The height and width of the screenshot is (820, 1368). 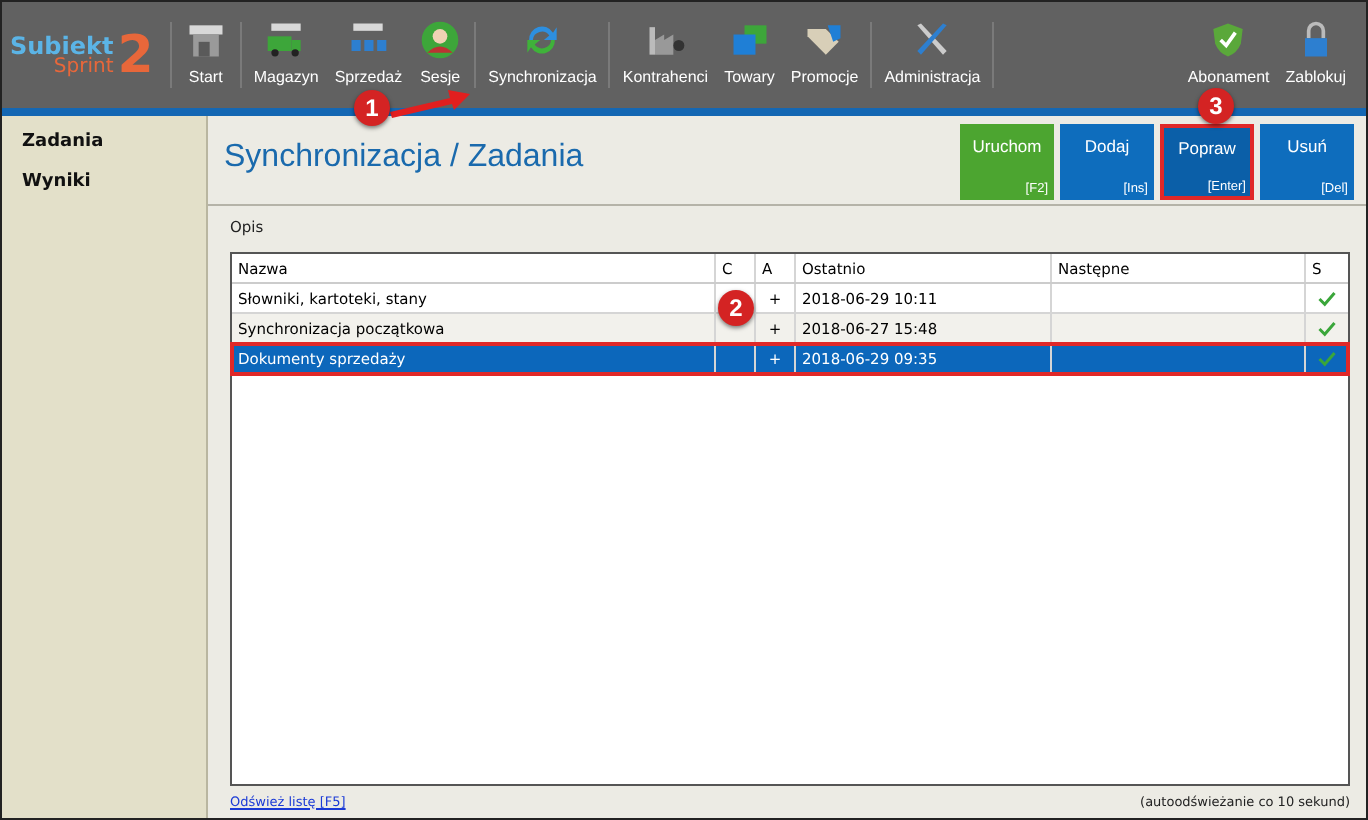 I want to click on person-icon, so click(x=440, y=40).